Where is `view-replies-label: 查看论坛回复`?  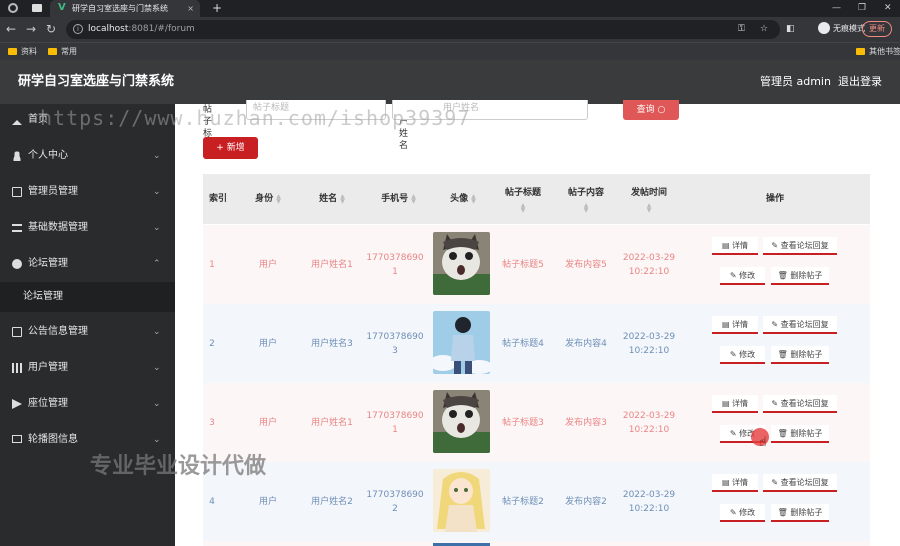
view-replies-label: 查看论坛回复 is located at coordinates (804, 403).